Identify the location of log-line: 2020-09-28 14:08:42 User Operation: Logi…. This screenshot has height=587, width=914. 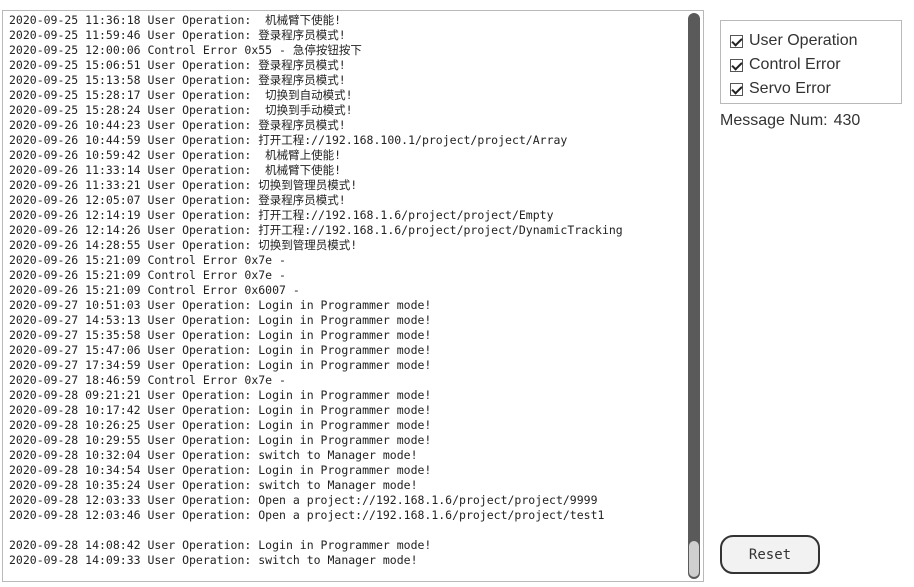
(220, 545).